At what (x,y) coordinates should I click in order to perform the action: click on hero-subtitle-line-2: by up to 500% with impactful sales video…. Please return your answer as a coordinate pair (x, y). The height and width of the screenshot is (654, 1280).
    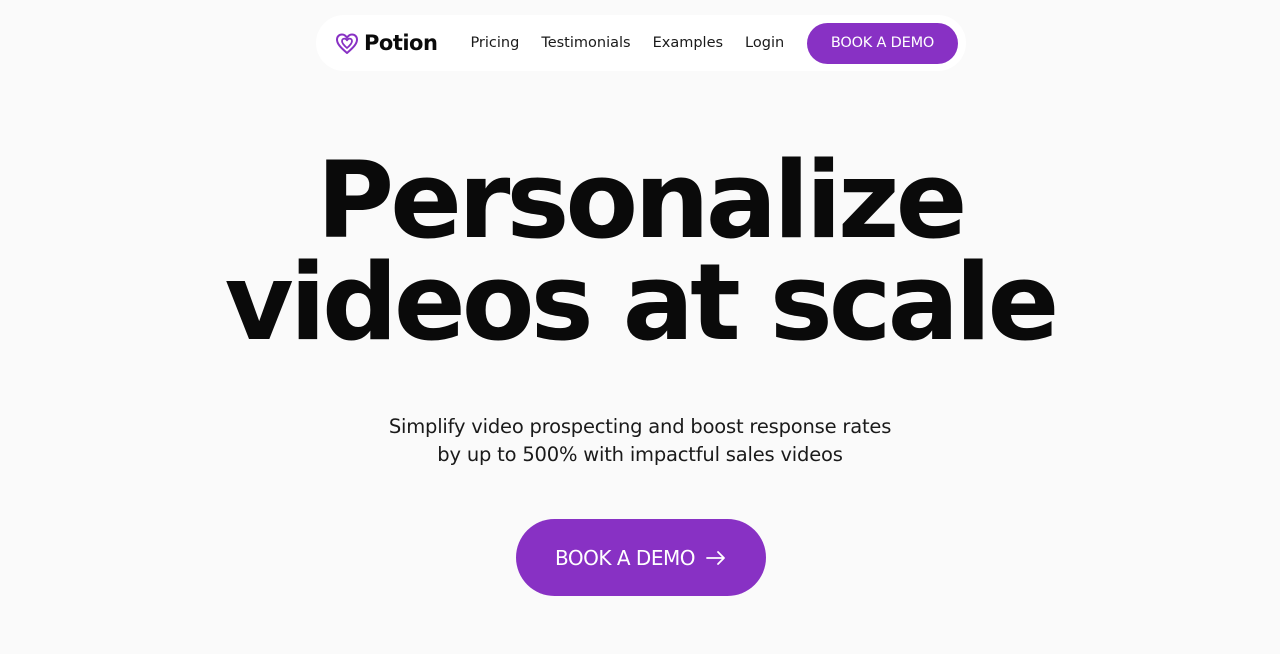
    Looking at the image, I should click on (640, 454).